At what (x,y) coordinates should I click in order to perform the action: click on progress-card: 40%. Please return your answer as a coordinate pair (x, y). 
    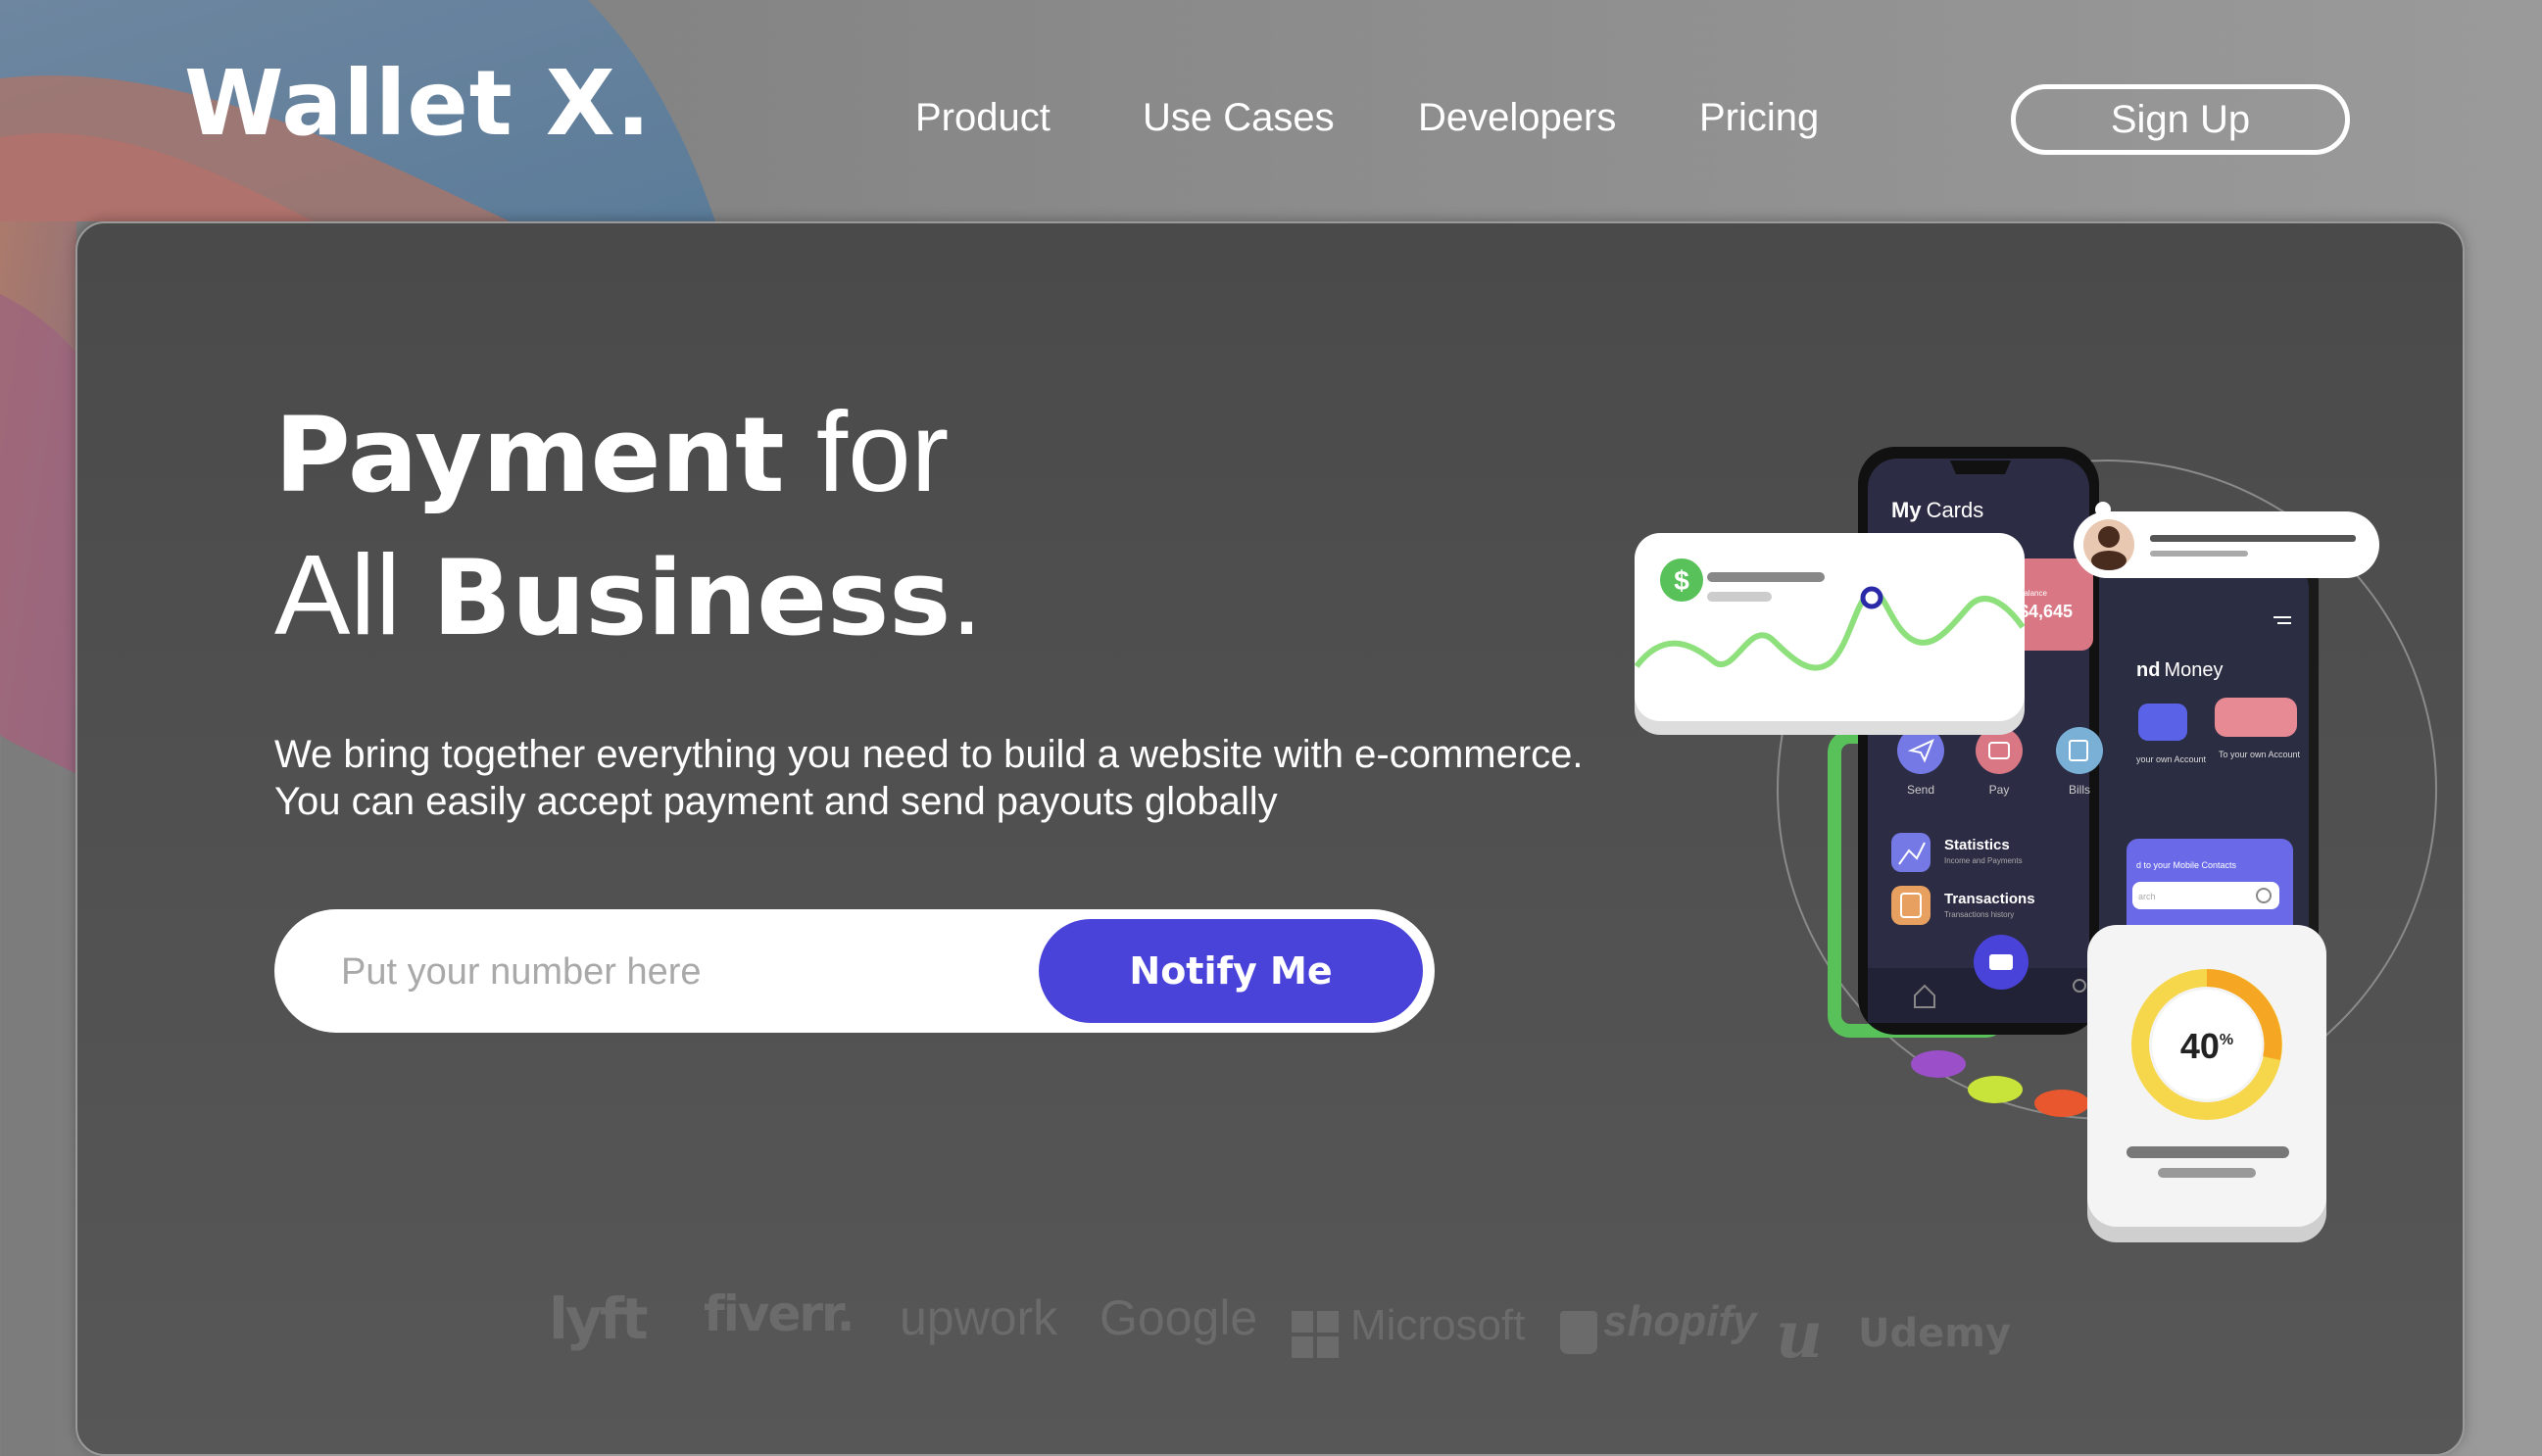
    Looking at the image, I should click on (2207, 1083).